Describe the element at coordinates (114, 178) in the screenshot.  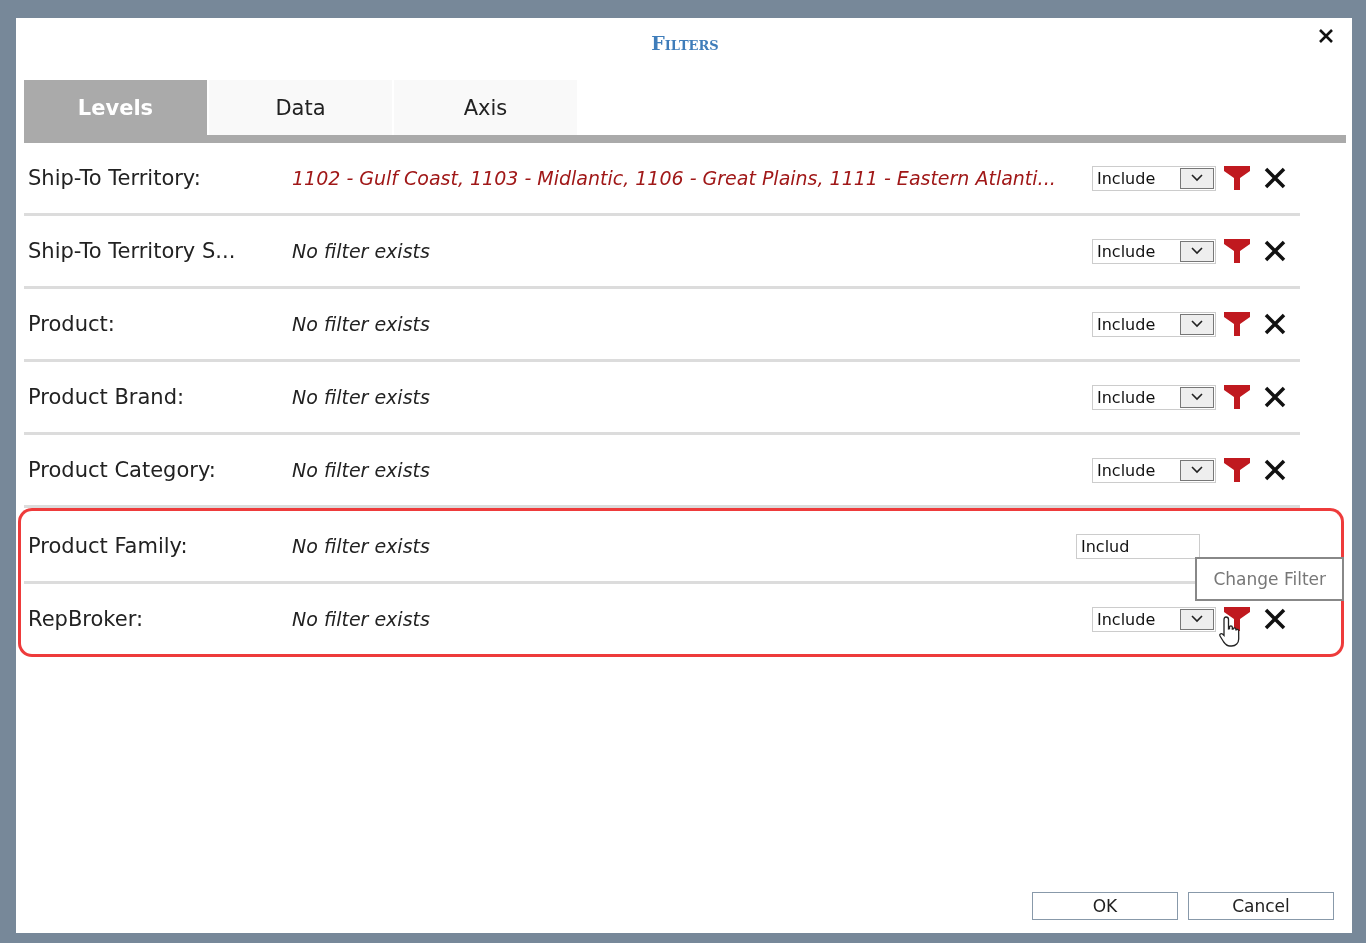
I see `filter-level-label: Ship-To Territory:` at that location.